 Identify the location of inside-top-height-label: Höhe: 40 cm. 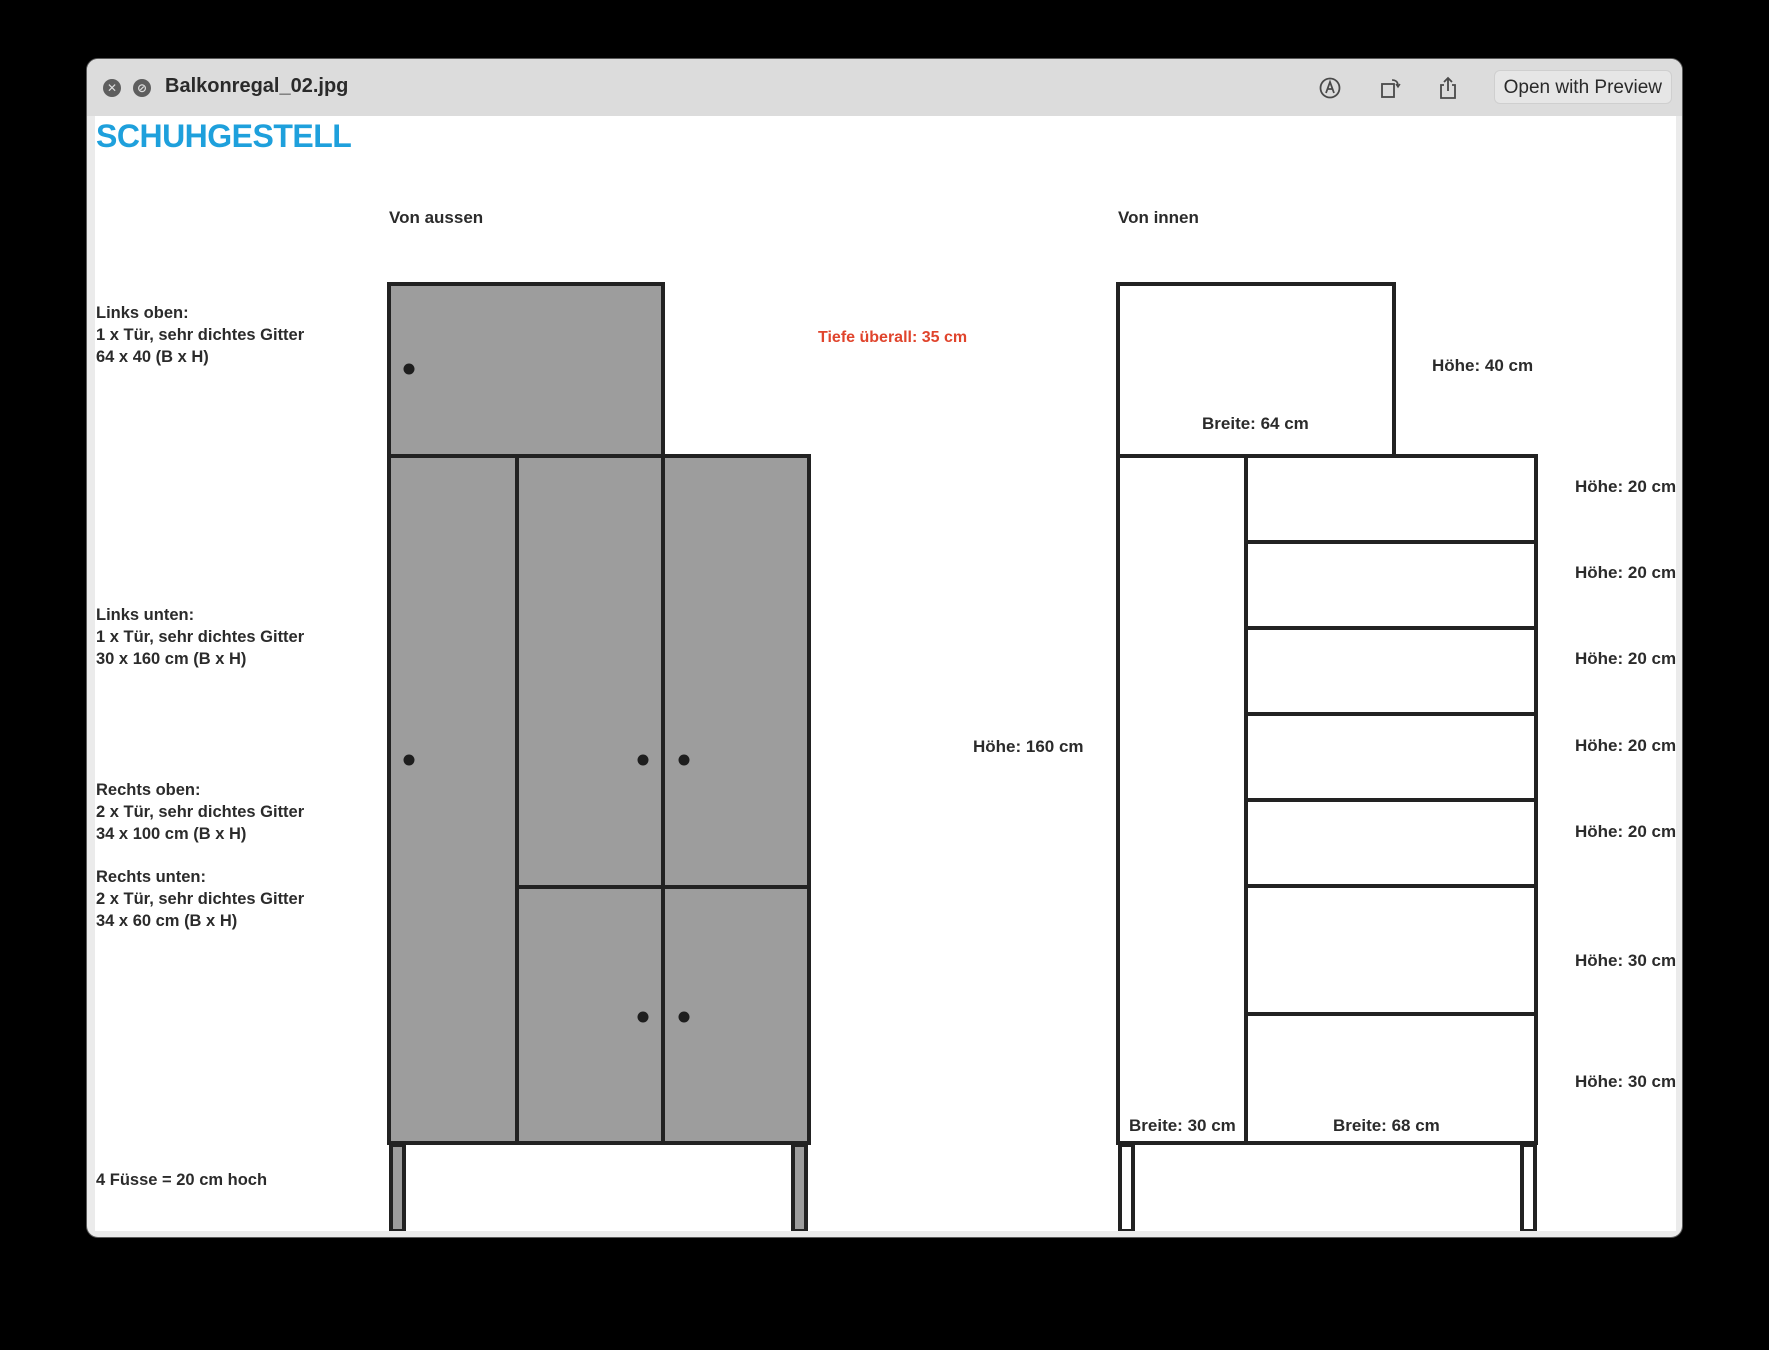
(1483, 365).